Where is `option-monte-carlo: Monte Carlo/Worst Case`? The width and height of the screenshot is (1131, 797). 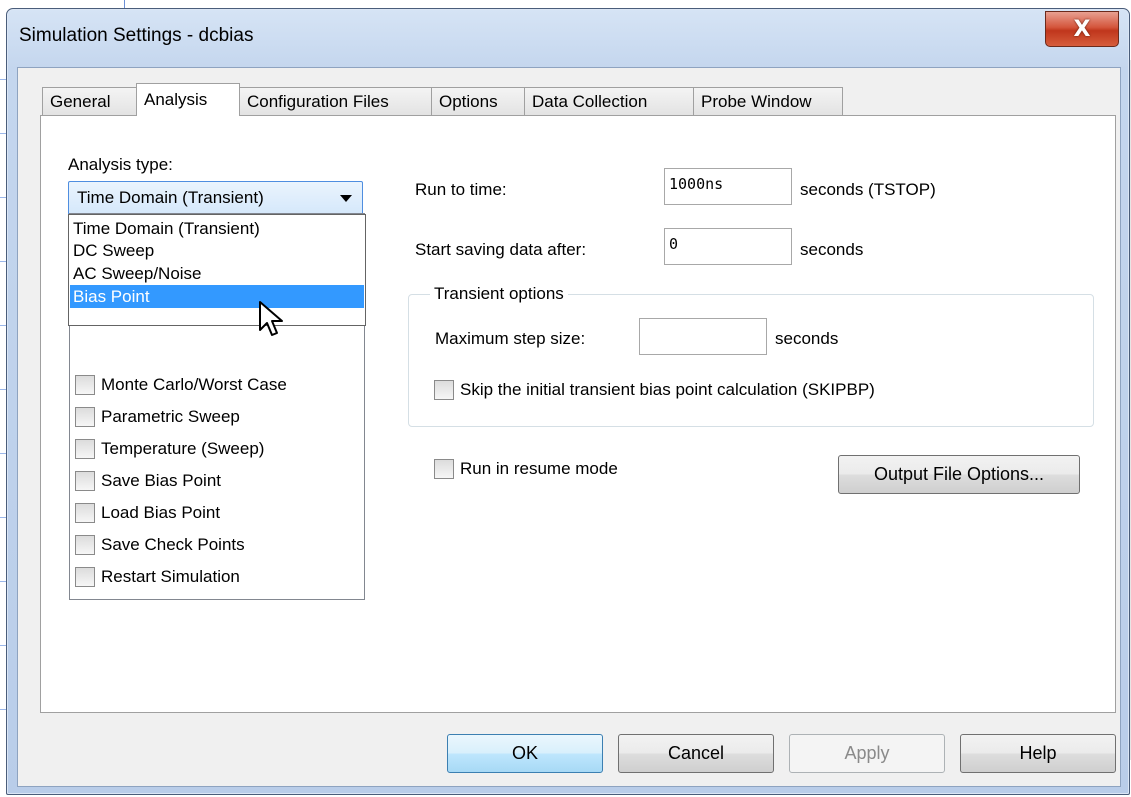
option-monte-carlo: Monte Carlo/Worst Case is located at coordinates (181, 385).